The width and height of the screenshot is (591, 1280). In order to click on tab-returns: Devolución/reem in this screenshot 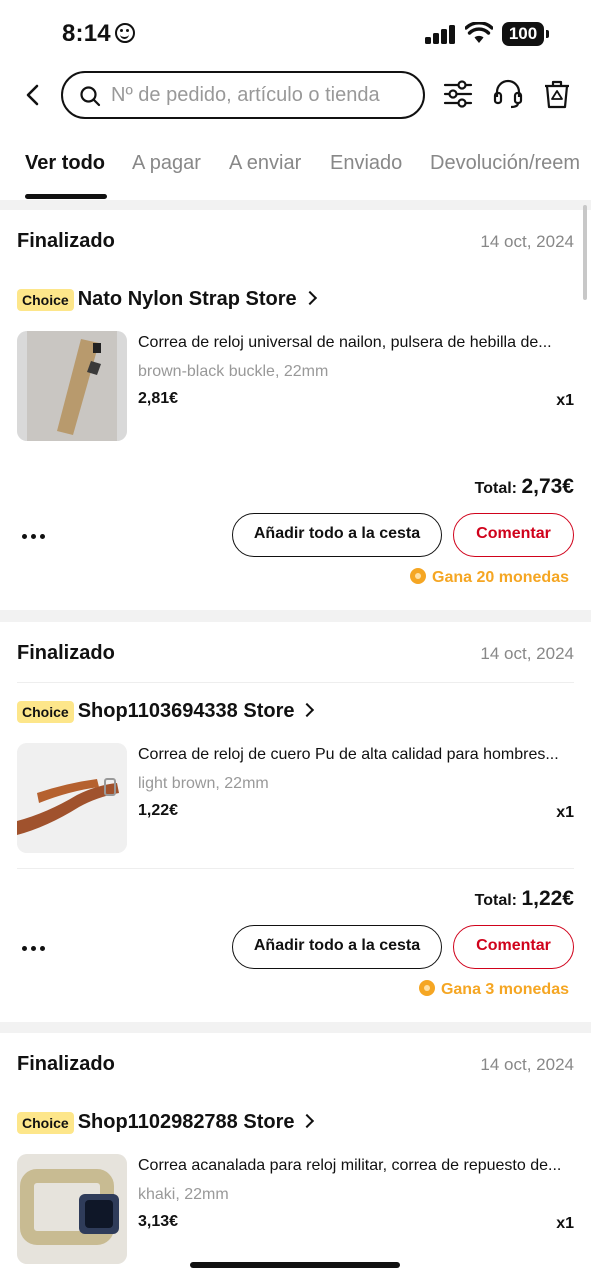, I will do `click(505, 163)`.